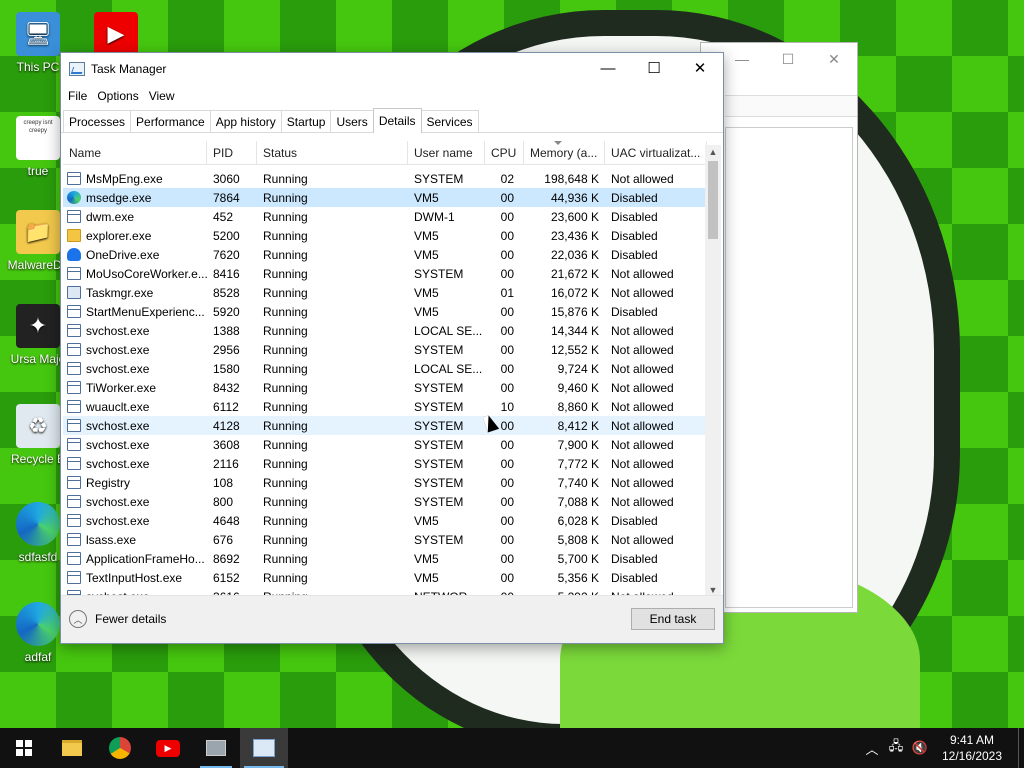  I want to click on column-header-status: Status, so click(332, 152).